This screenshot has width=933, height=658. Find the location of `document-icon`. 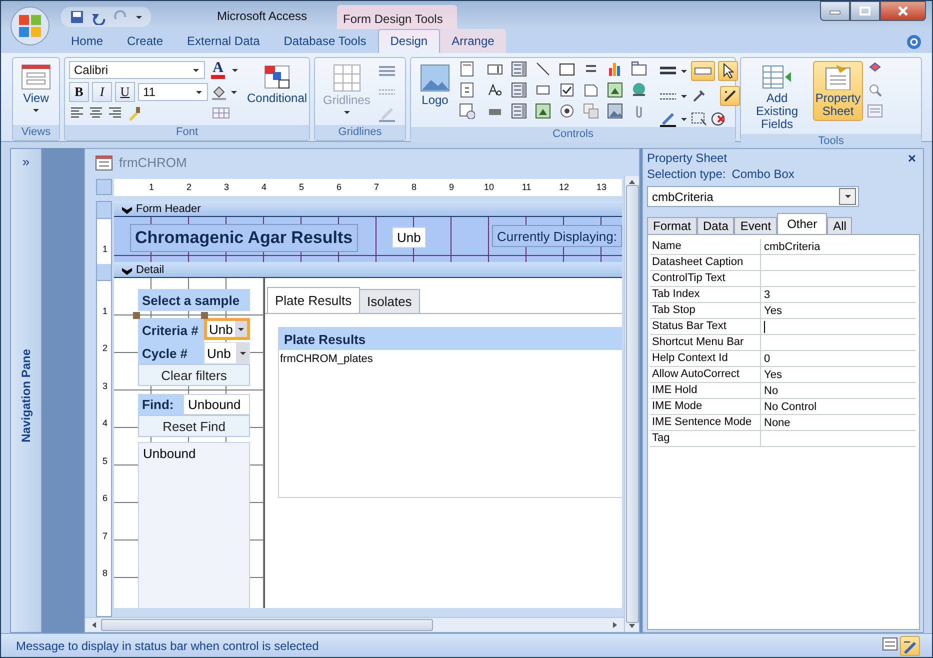

document-icon is located at coordinates (591, 90).